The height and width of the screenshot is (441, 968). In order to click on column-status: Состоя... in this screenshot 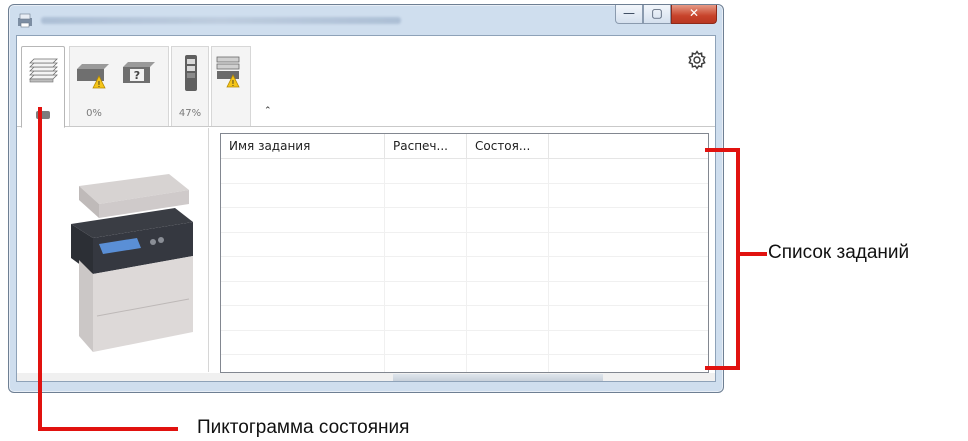, I will do `click(508, 146)`.